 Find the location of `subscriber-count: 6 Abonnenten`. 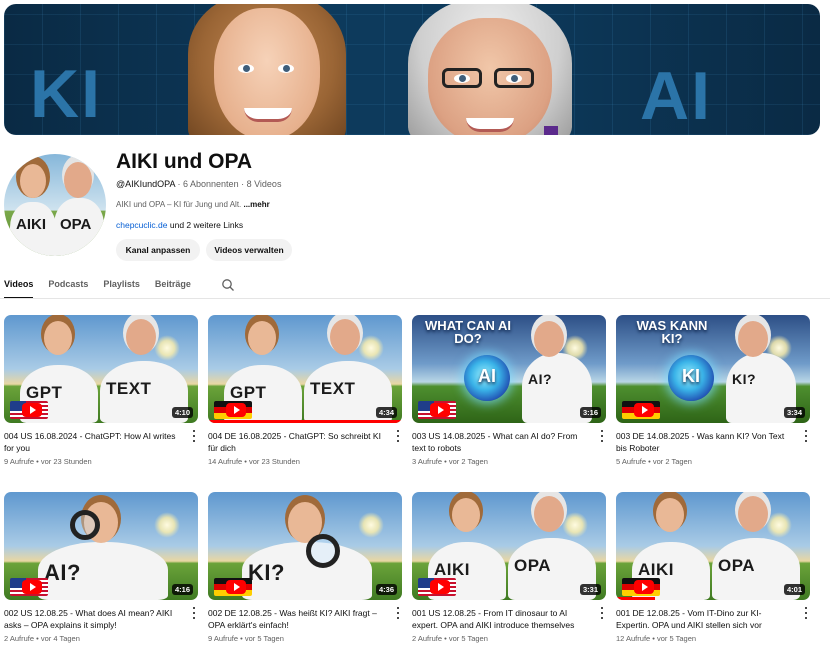

subscriber-count: 6 Abonnenten is located at coordinates (211, 184).